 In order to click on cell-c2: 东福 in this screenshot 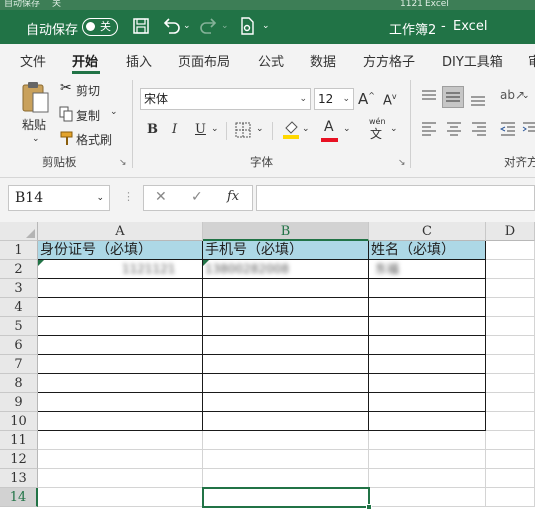, I will do `click(427, 269)`.